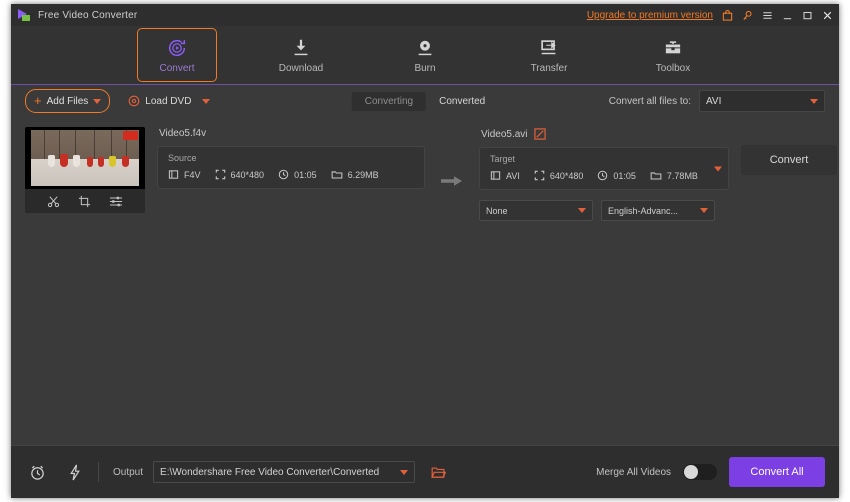 Image resolution: width=850 pixels, height=502 pixels. What do you see at coordinates (503, 159) in the screenshot?
I see `target-title: Target` at bounding box center [503, 159].